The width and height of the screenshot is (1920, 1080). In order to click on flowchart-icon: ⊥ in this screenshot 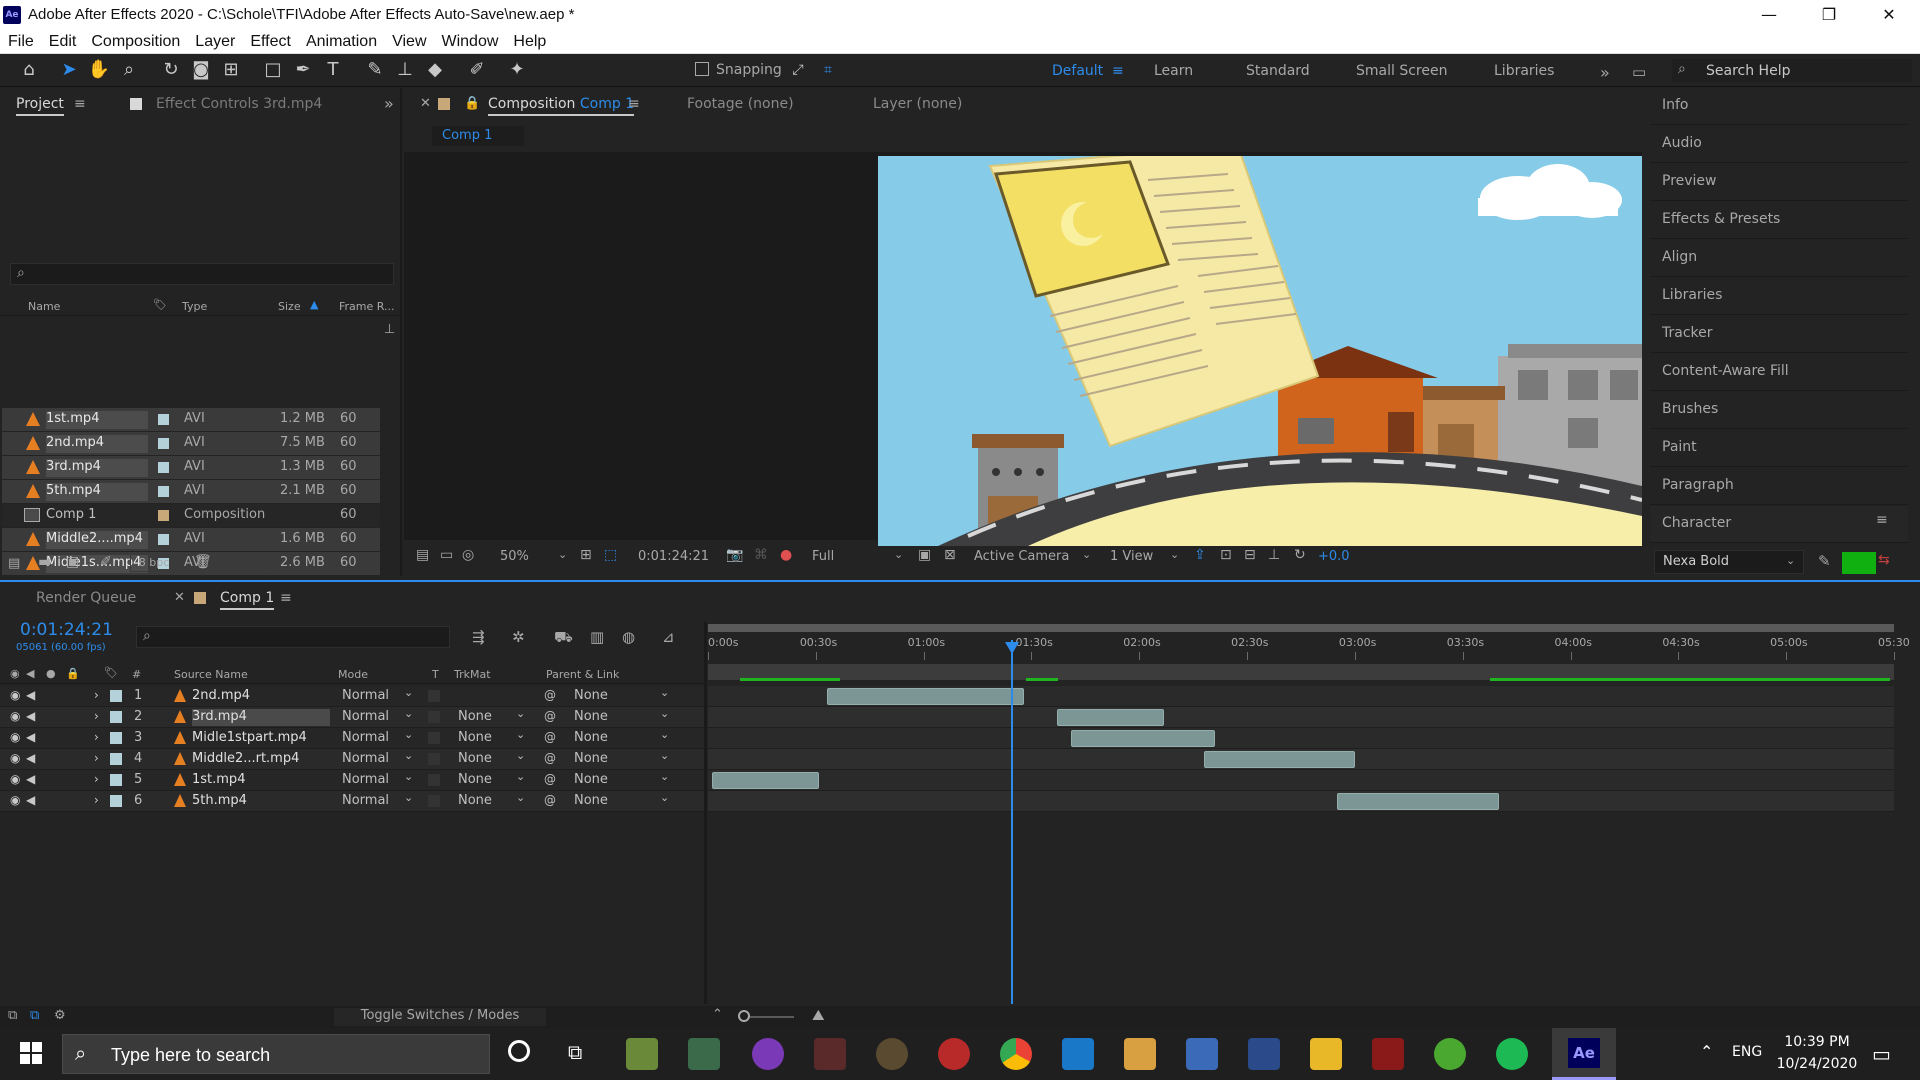, I will do `click(389, 329)`.